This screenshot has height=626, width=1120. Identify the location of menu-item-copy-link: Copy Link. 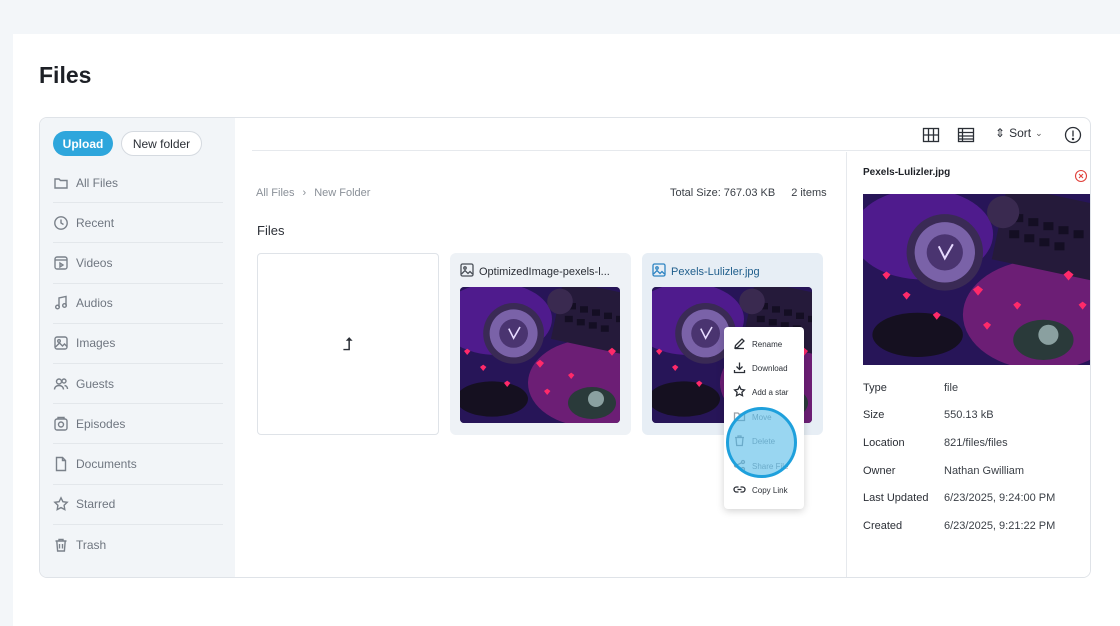
(760, 490).